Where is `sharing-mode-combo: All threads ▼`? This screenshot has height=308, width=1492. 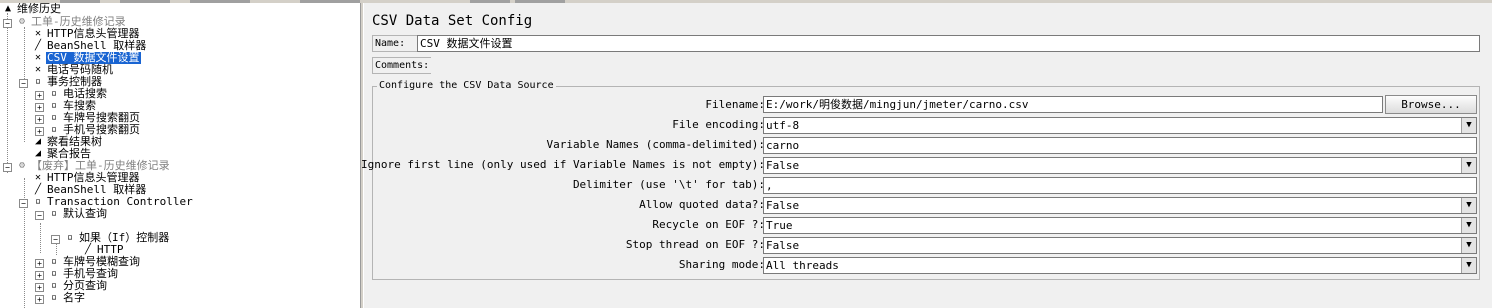 sharing-mode-combo: All threads ▼ is located at coordinates (1120, 265).